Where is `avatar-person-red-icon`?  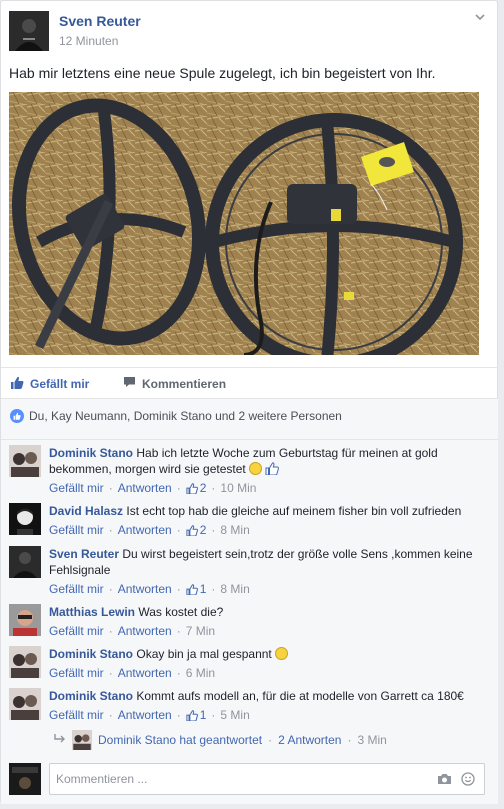 avatar-person-red-icon is located at coordinates (25, 620).